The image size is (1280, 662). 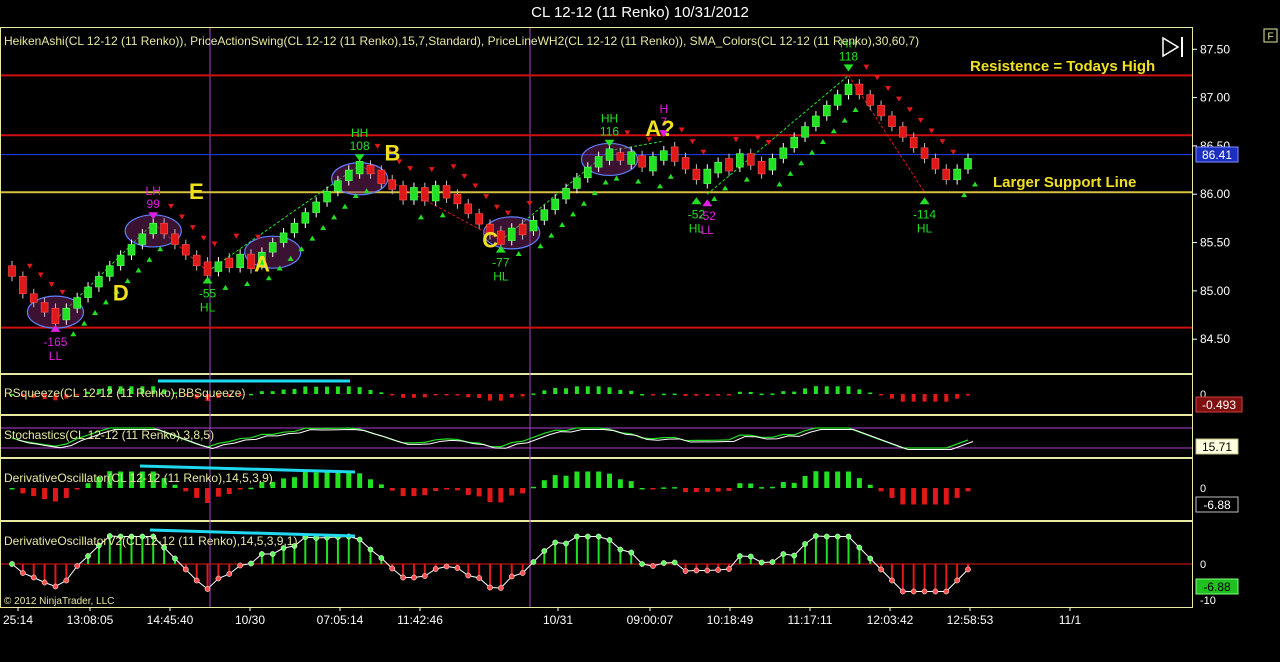 I want to click on time-tick-label: 10/31, so click(x=558, y=620).